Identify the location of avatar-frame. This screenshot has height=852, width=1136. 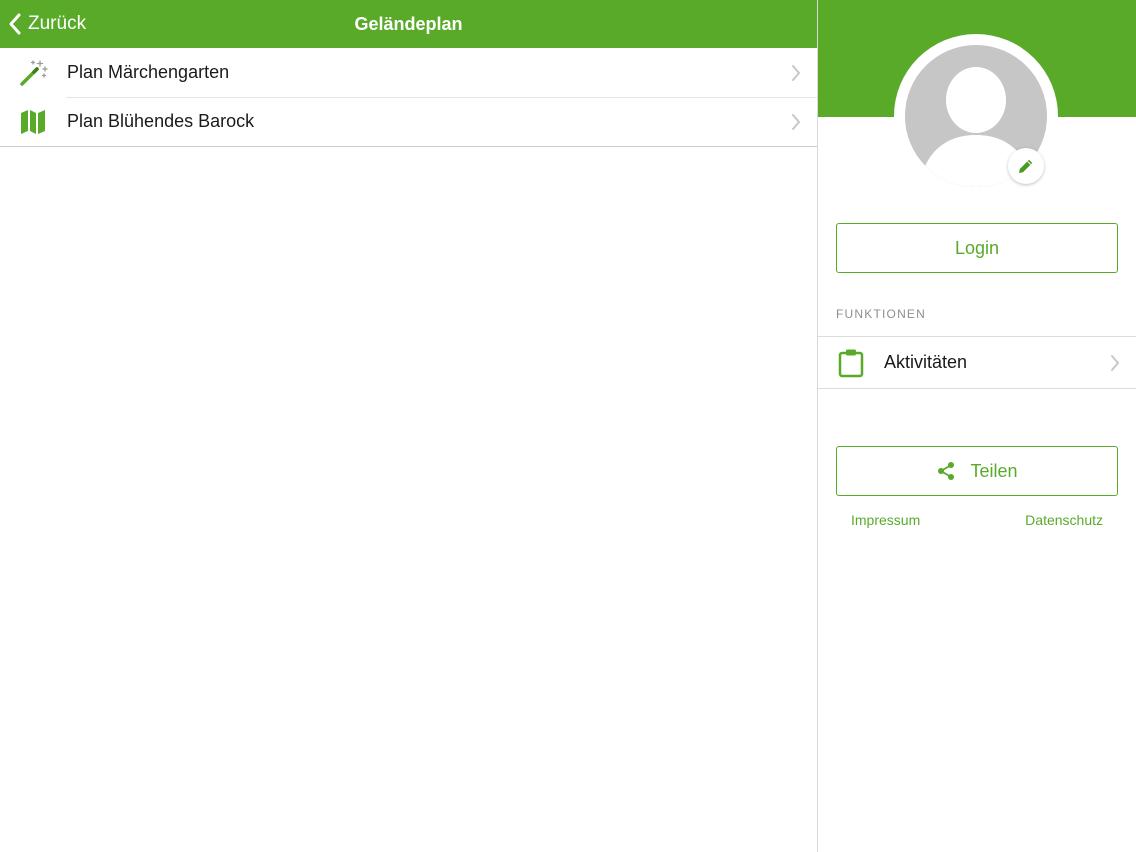
(976, 116).